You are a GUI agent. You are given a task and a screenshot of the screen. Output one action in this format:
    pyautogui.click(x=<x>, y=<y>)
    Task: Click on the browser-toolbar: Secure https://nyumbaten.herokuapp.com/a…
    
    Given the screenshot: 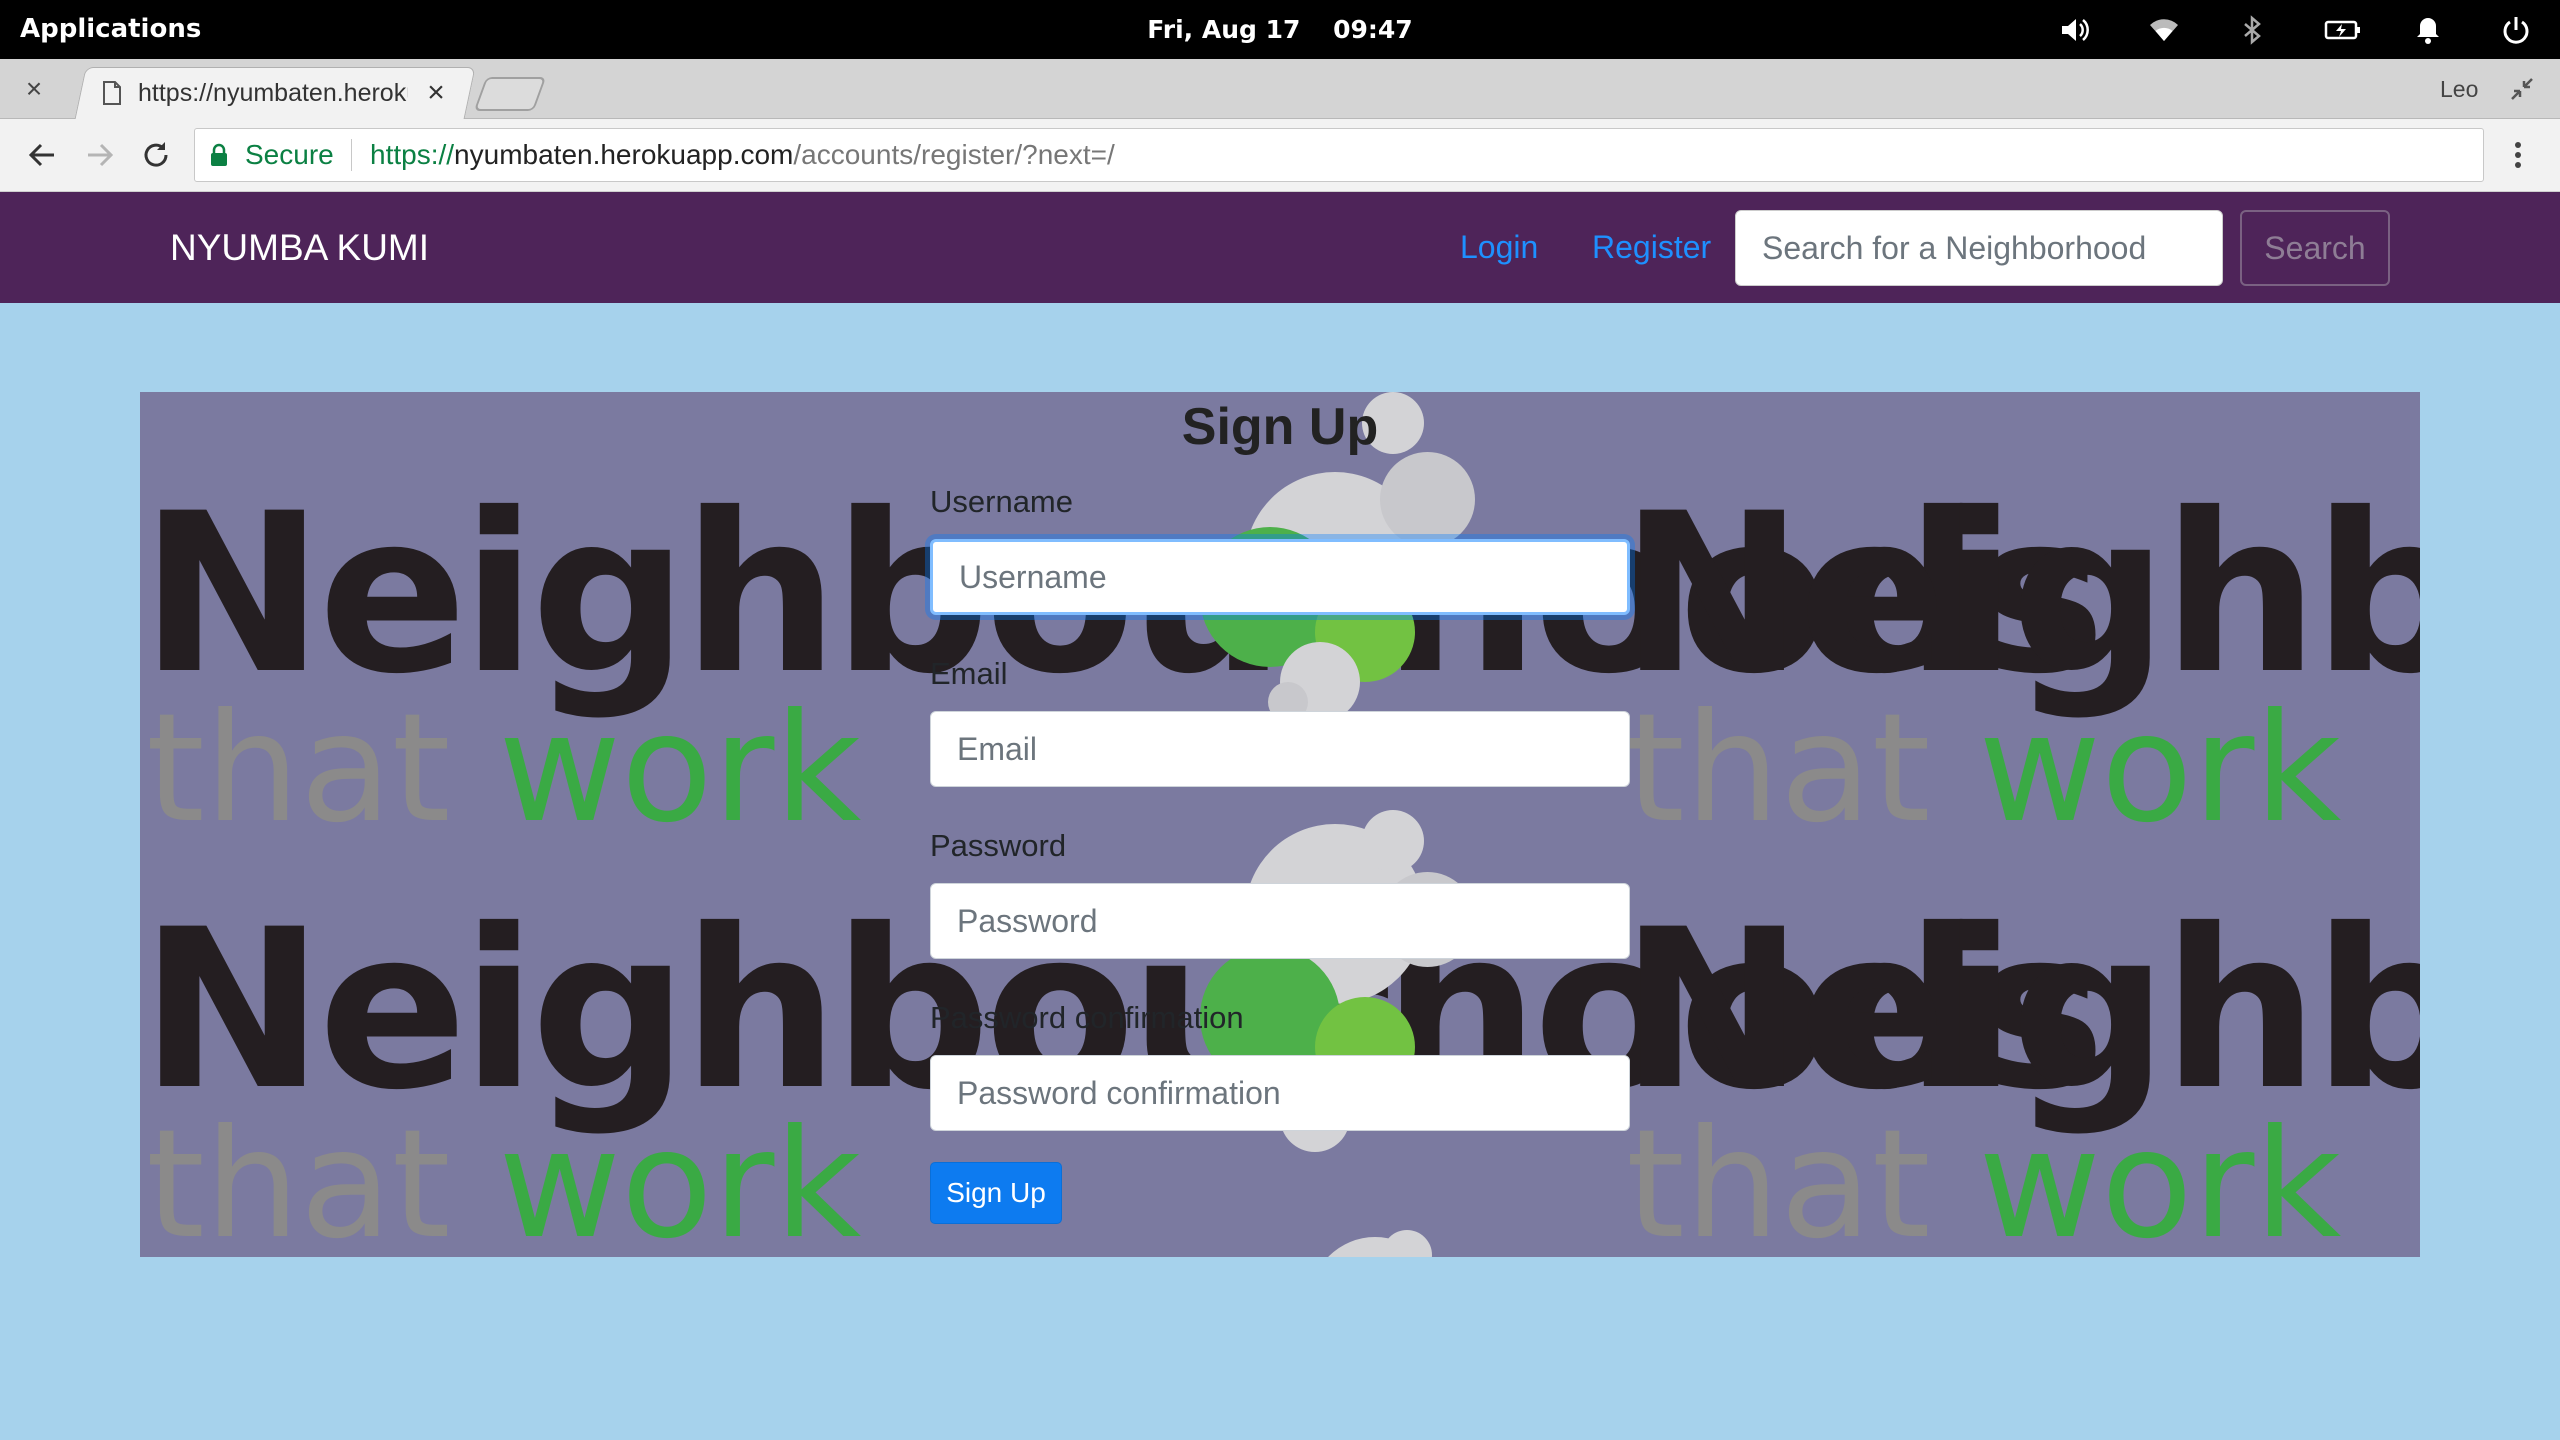 What is the action you would take?
    pyautogui.click(x=1280, y=155)
    